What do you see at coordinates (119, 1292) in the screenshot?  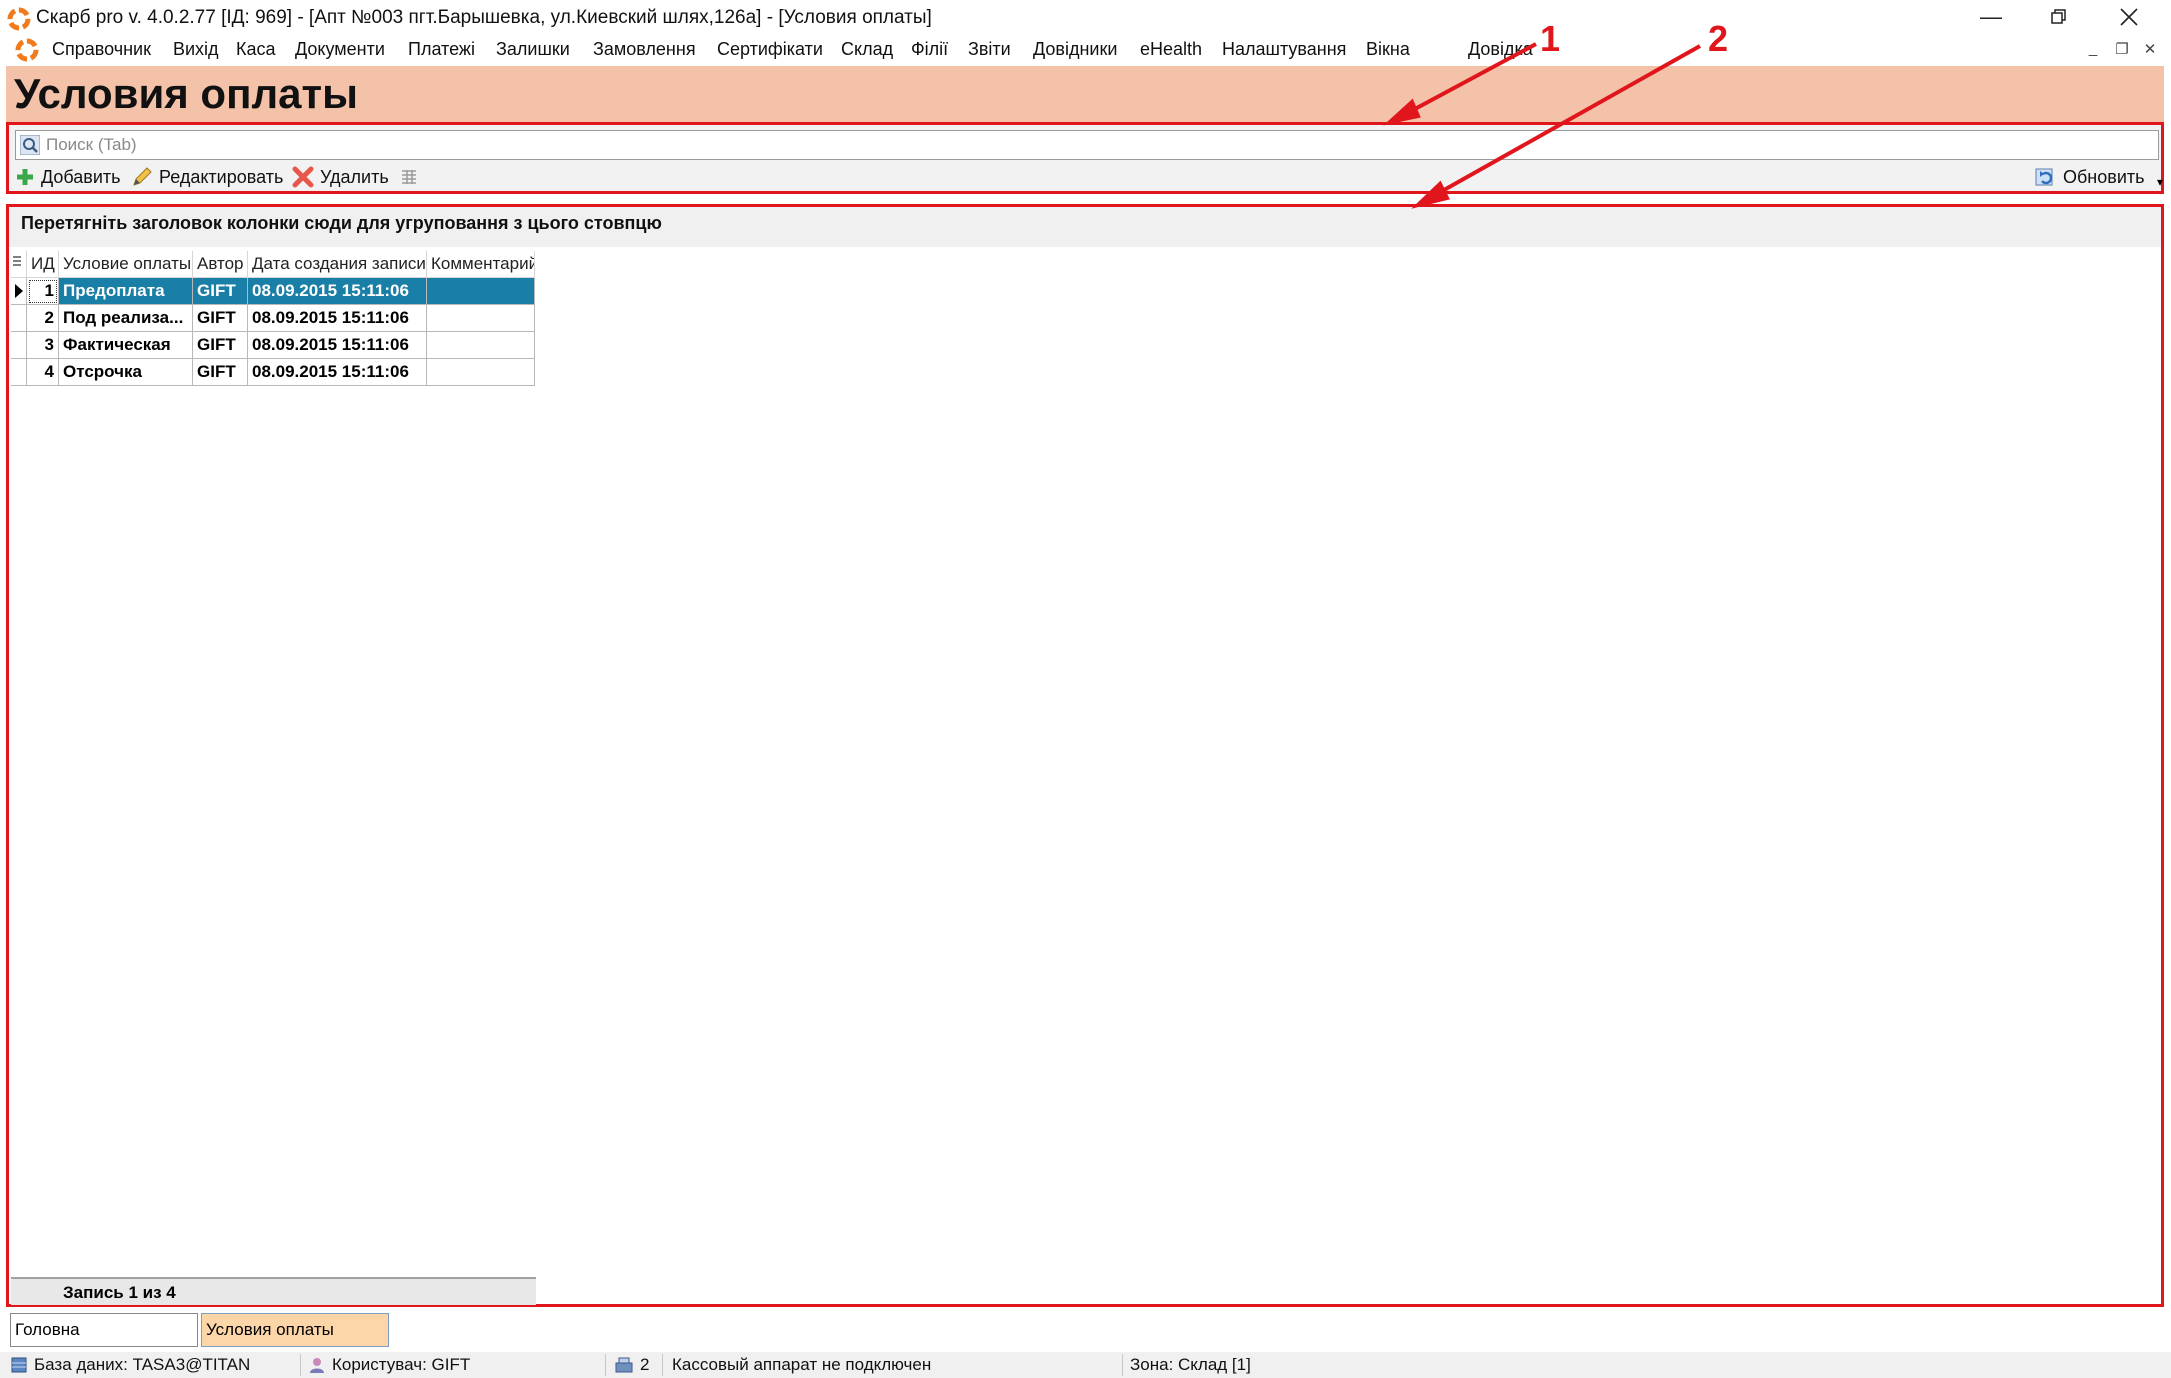 I see `record-counter: Запись 1 из 4` at bounding box center [119, 1292].